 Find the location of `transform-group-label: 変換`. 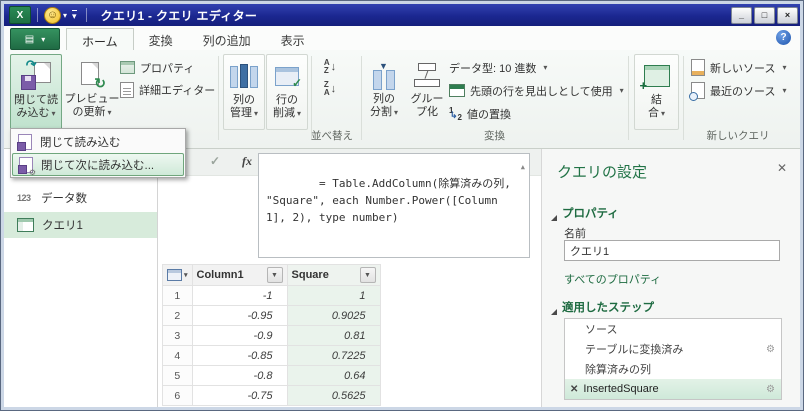

transform-group-label: 変換 is located at coordinates (494, 136).